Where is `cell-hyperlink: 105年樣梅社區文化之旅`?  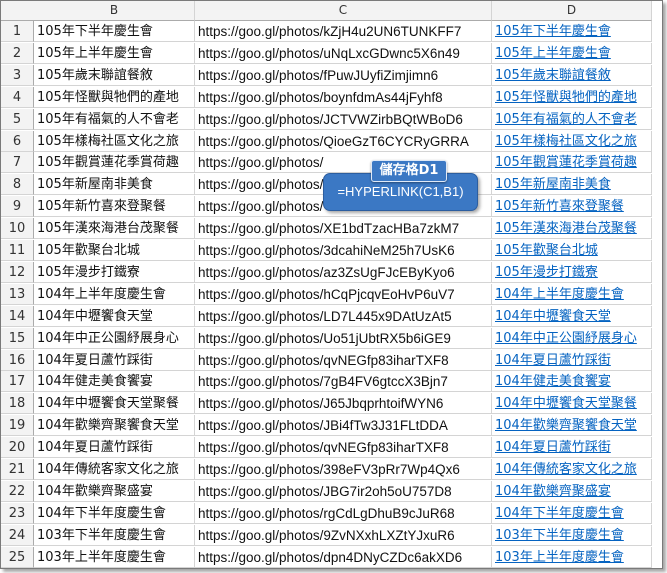
cell-hyperlink: 105年樣梅社區文化之旅 is located at coordinates (572, 141).